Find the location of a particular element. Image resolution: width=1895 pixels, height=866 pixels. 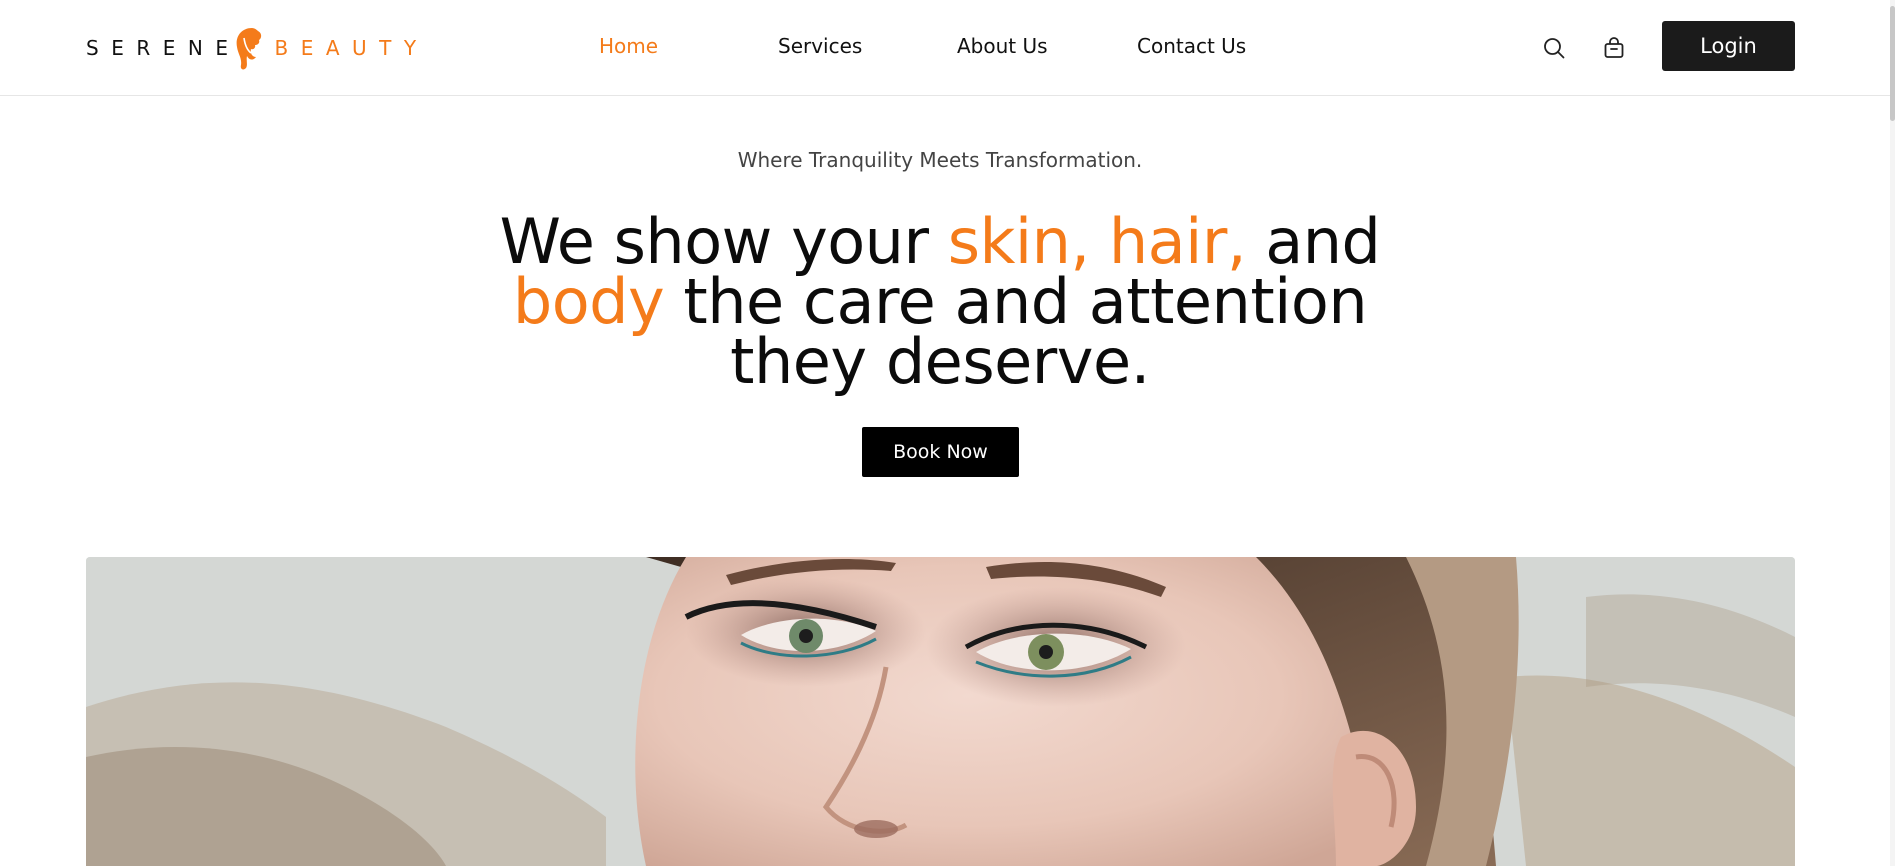

login-button: Login is located at coordinates (1728, 46).